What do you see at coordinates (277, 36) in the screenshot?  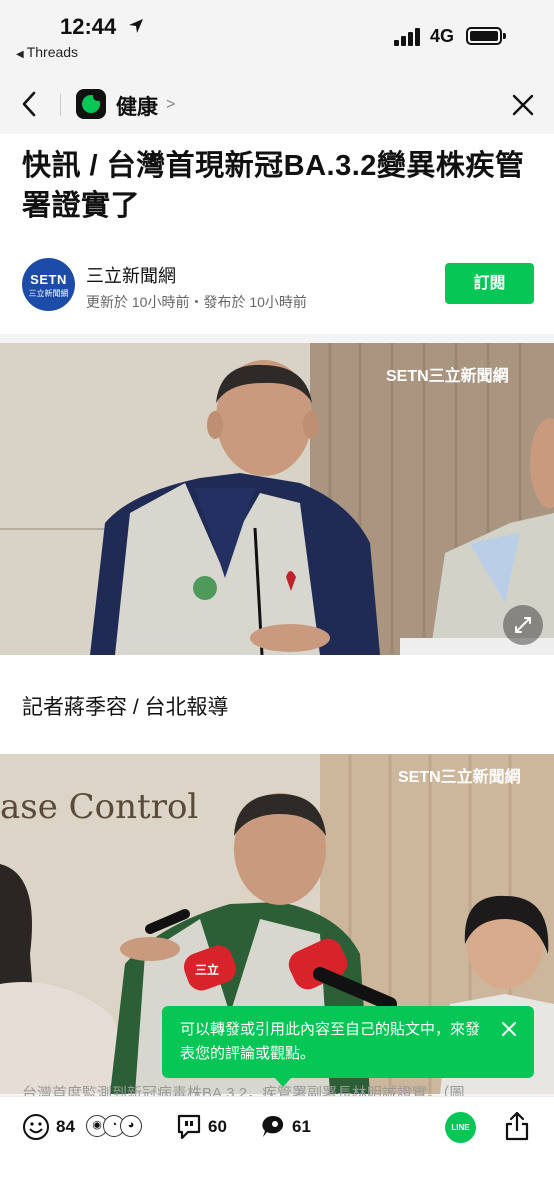 I see `status-bar: 12:44 ◀ Threads 4G` at bounding box center [277, 36].